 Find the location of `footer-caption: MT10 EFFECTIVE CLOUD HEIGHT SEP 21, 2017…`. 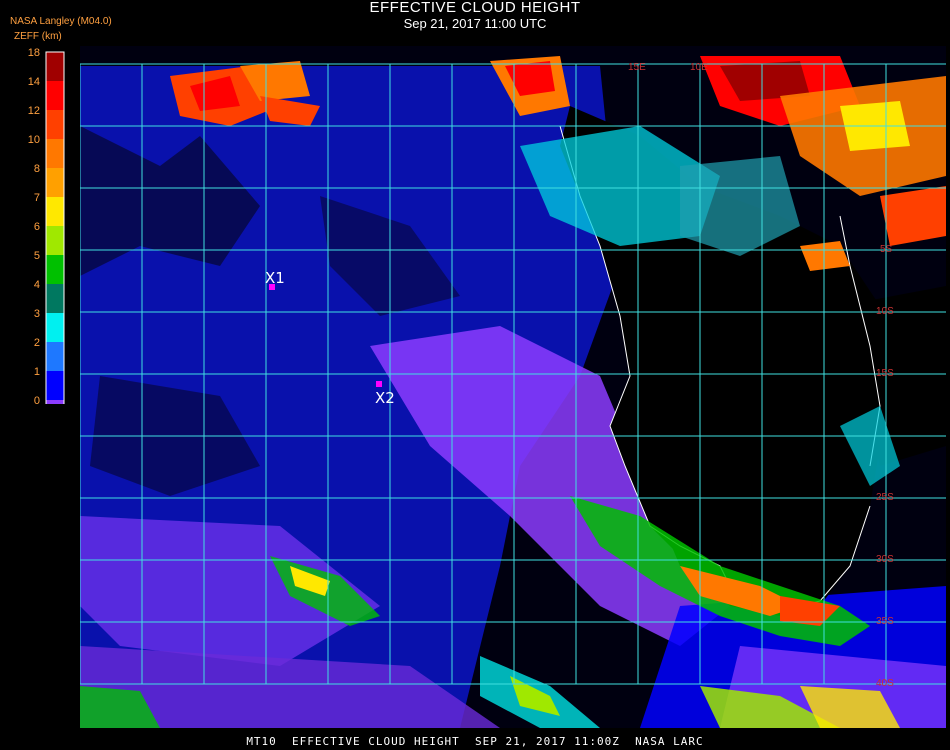

footer-caption: MT10 EFFECTIVE CLOUD HEIGHT SEP 21, 2017… is located at coordinates (475, 741).